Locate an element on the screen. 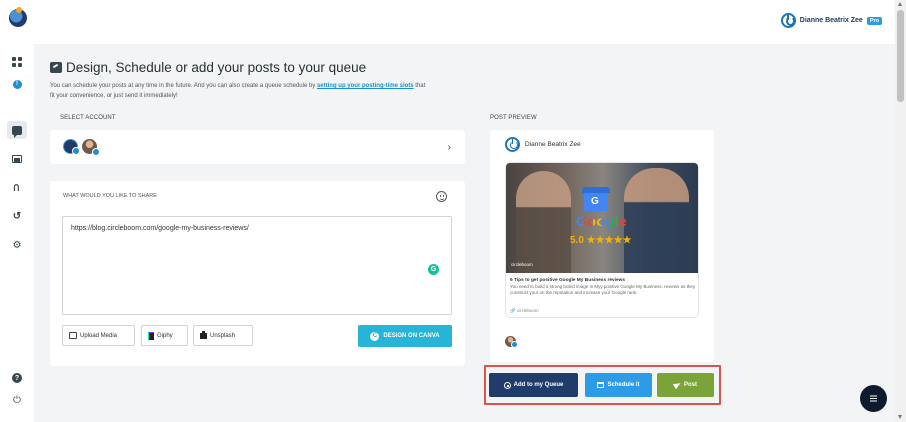 The width and height of the screenshot is (906, 422). link-preview-domain: 🔗 circleboom is located at coordinates (524, 310).